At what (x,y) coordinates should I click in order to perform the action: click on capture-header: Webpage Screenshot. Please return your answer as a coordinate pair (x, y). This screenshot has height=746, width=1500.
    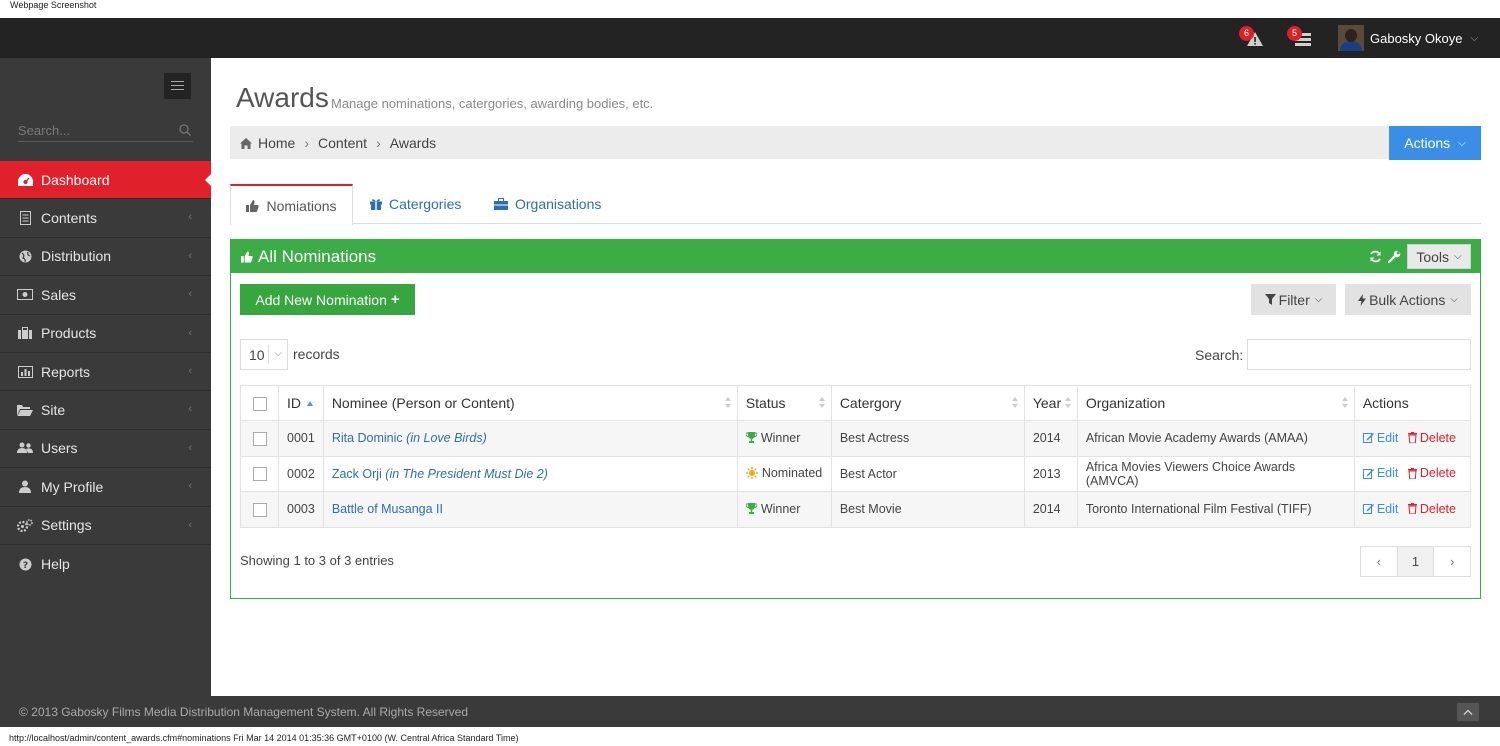
    Looking at the image, I should click on (750, 9).